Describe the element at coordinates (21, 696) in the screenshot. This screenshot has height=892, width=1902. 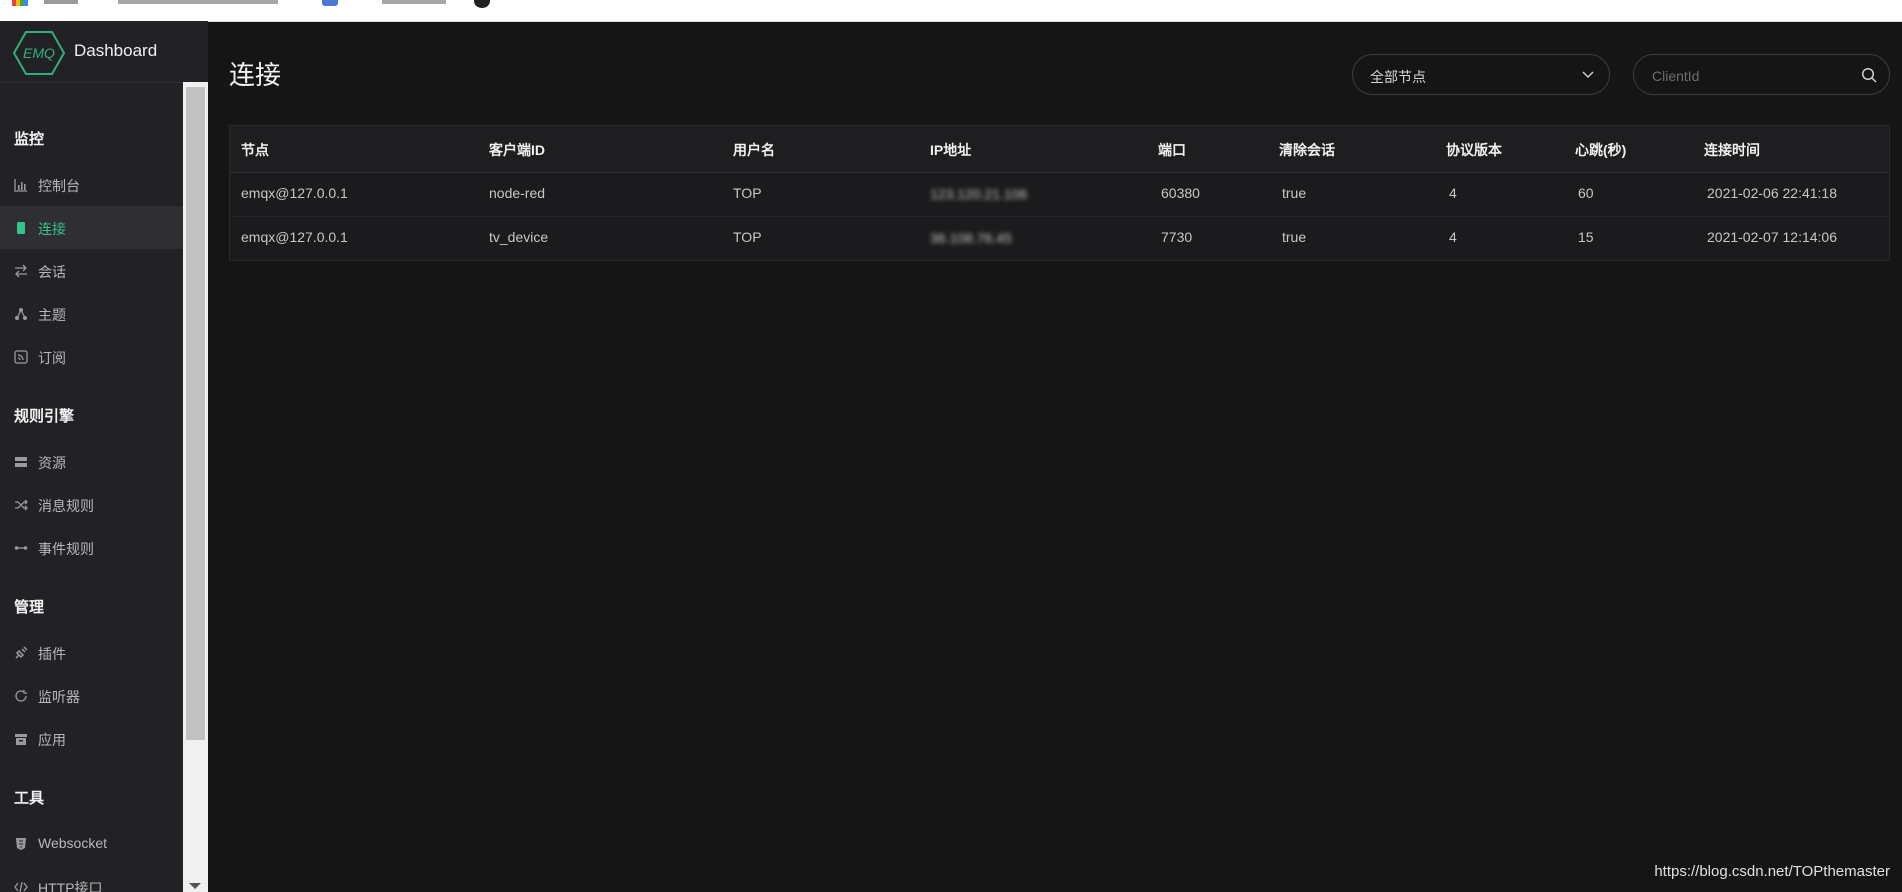
I see `refresh-icon` at that location.